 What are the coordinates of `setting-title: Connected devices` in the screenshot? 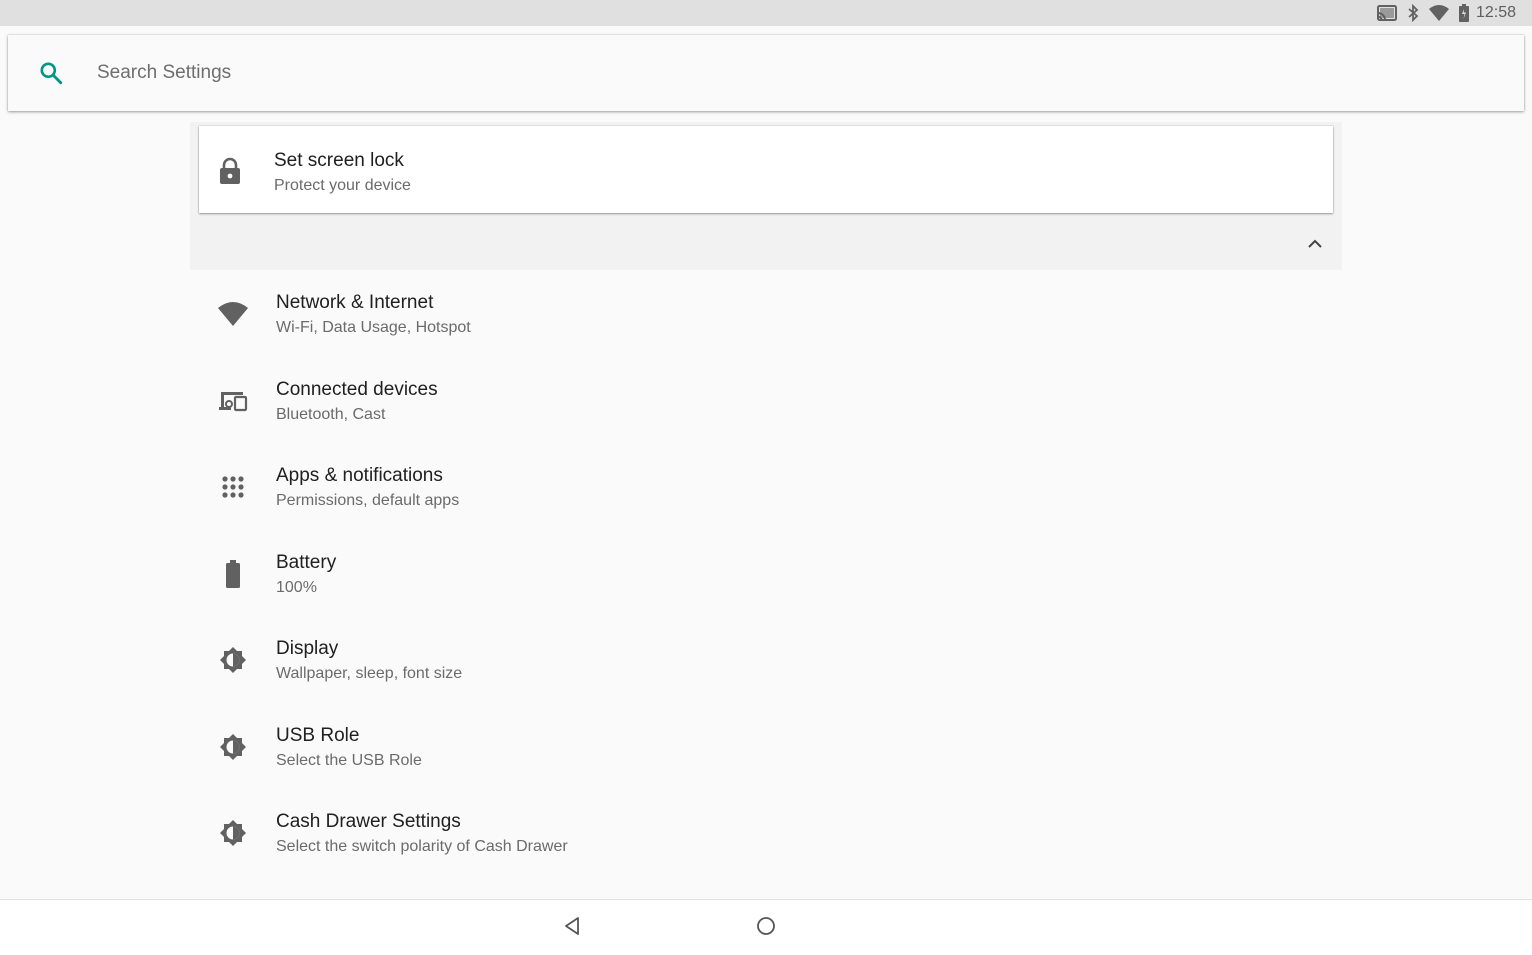 It's located at (357, 389).